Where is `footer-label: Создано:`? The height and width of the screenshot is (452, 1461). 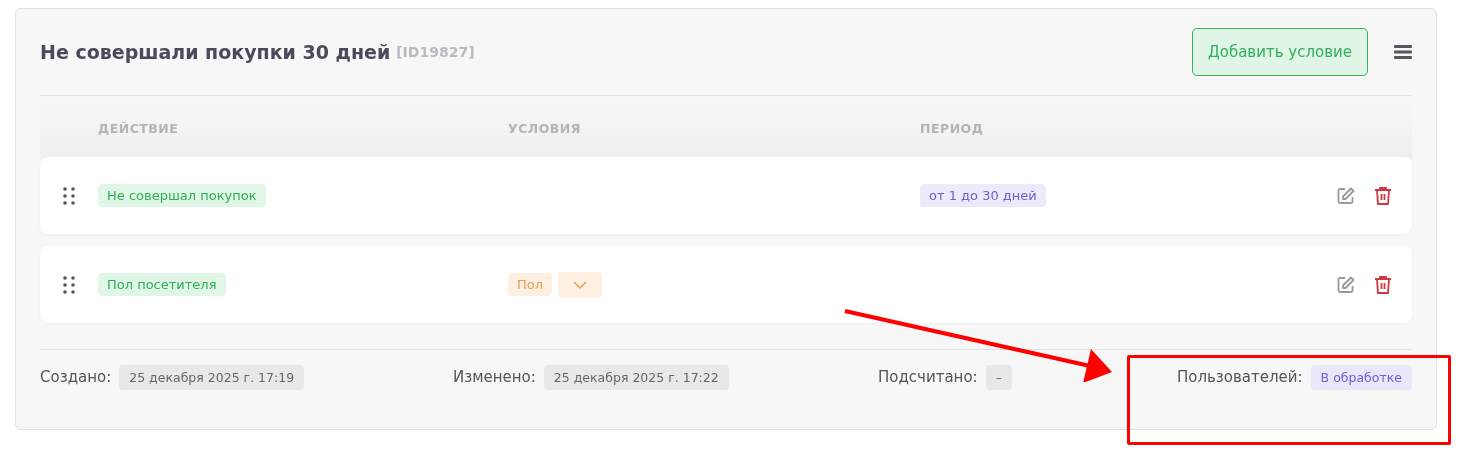
footer-label: Создано: is located at coordinates (76, 377).